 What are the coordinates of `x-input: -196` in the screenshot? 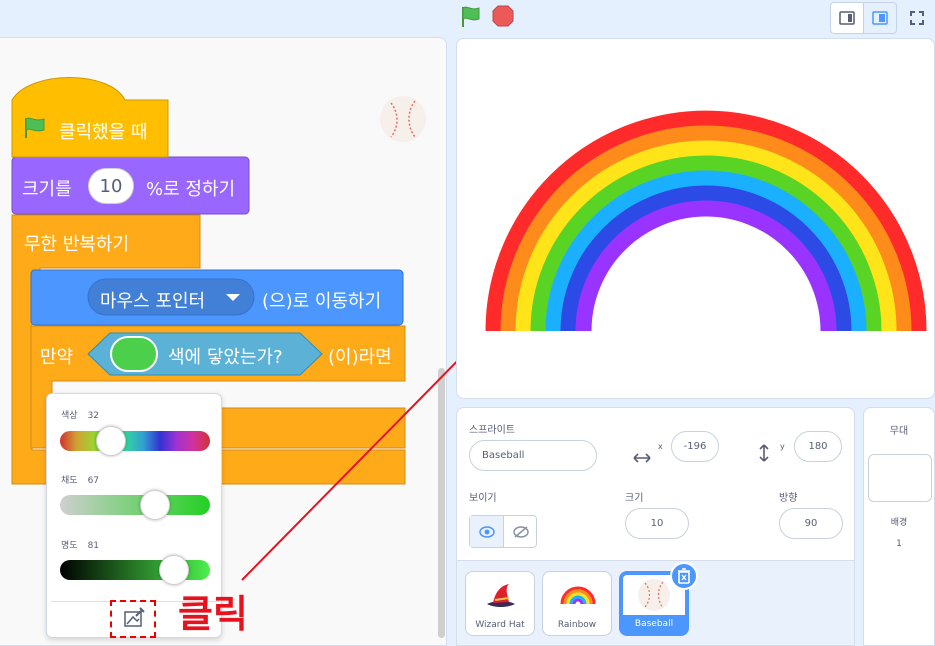 It's located at (695, 446).